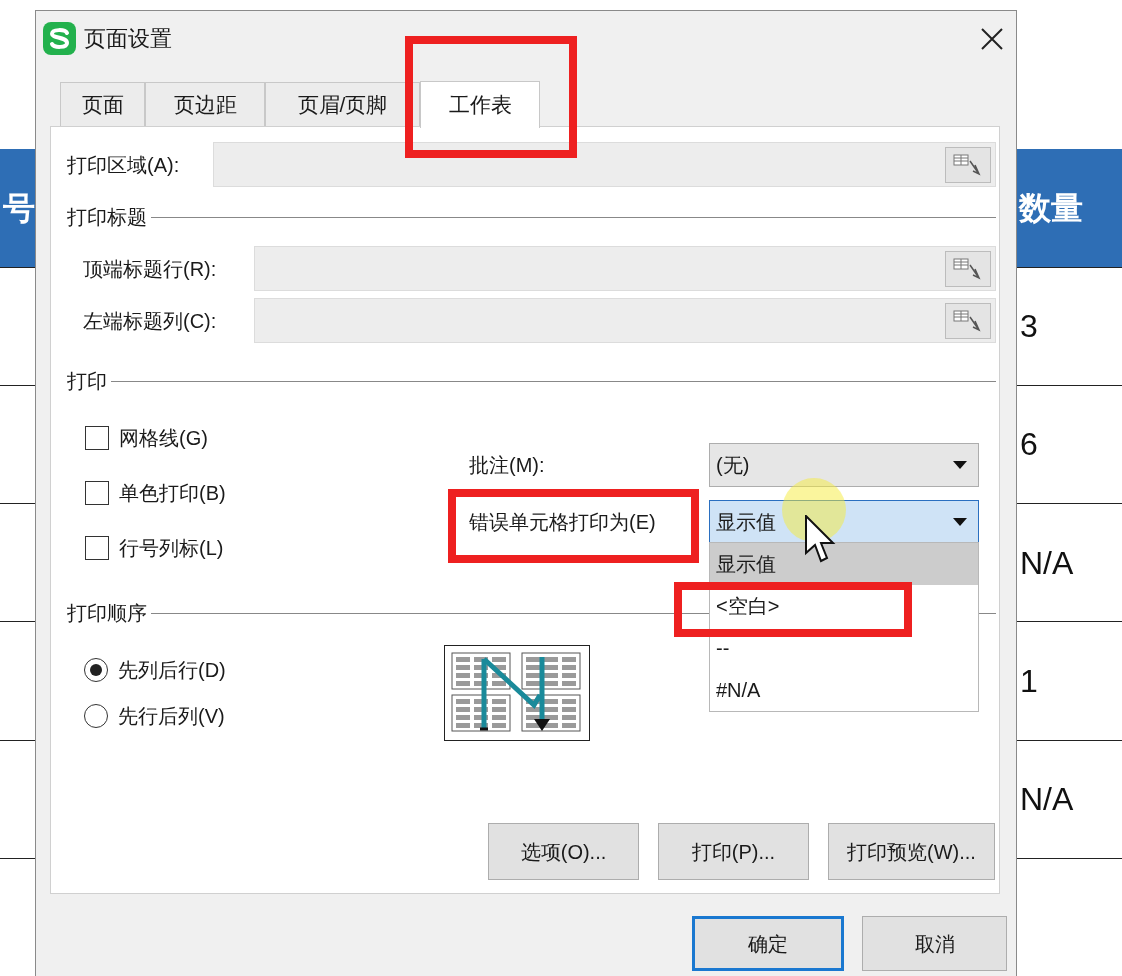  What do you see at coordinates (205, 104) in the screenshot?
I see `tab: 页边距` at bounding box center [205, 104].